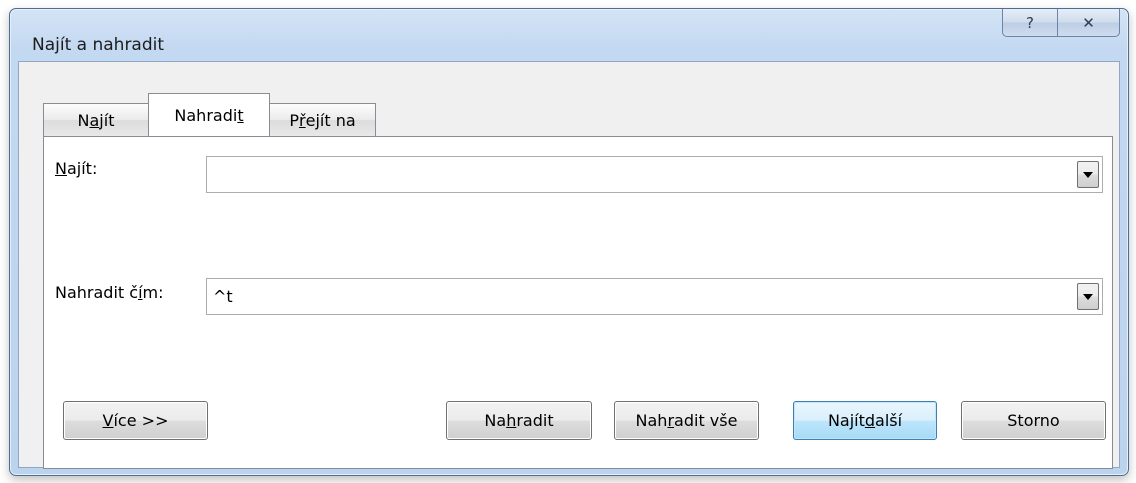  I want to click on cancel-button: Storno, so click(1033, 420).